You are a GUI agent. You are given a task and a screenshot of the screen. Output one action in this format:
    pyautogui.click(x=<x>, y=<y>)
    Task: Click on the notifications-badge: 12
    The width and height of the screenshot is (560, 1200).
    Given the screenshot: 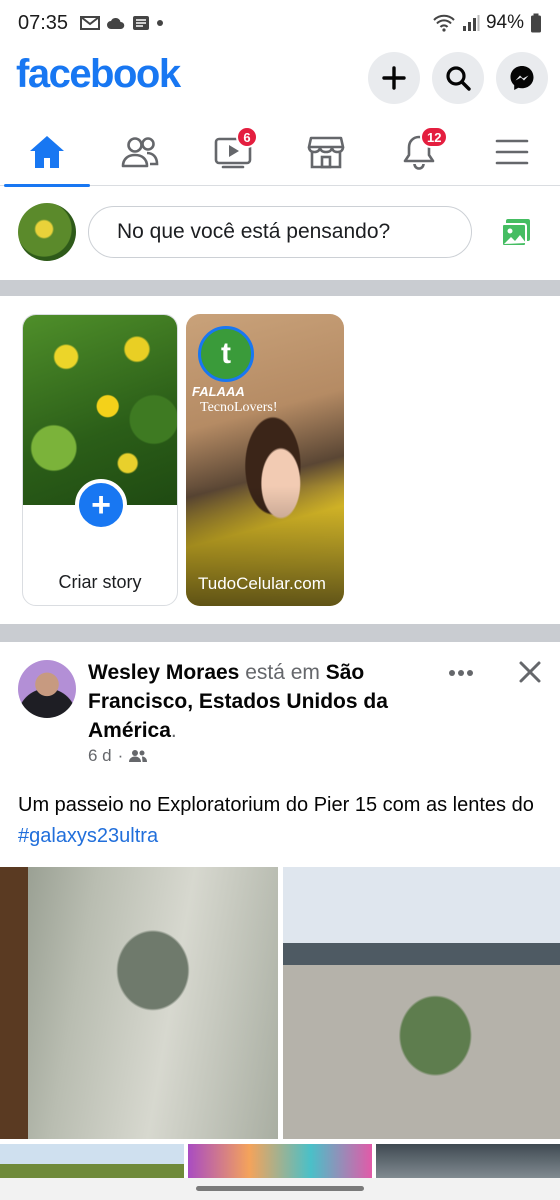 What is the action you would take?
    pyautogui.click(x=434, y=137)
    